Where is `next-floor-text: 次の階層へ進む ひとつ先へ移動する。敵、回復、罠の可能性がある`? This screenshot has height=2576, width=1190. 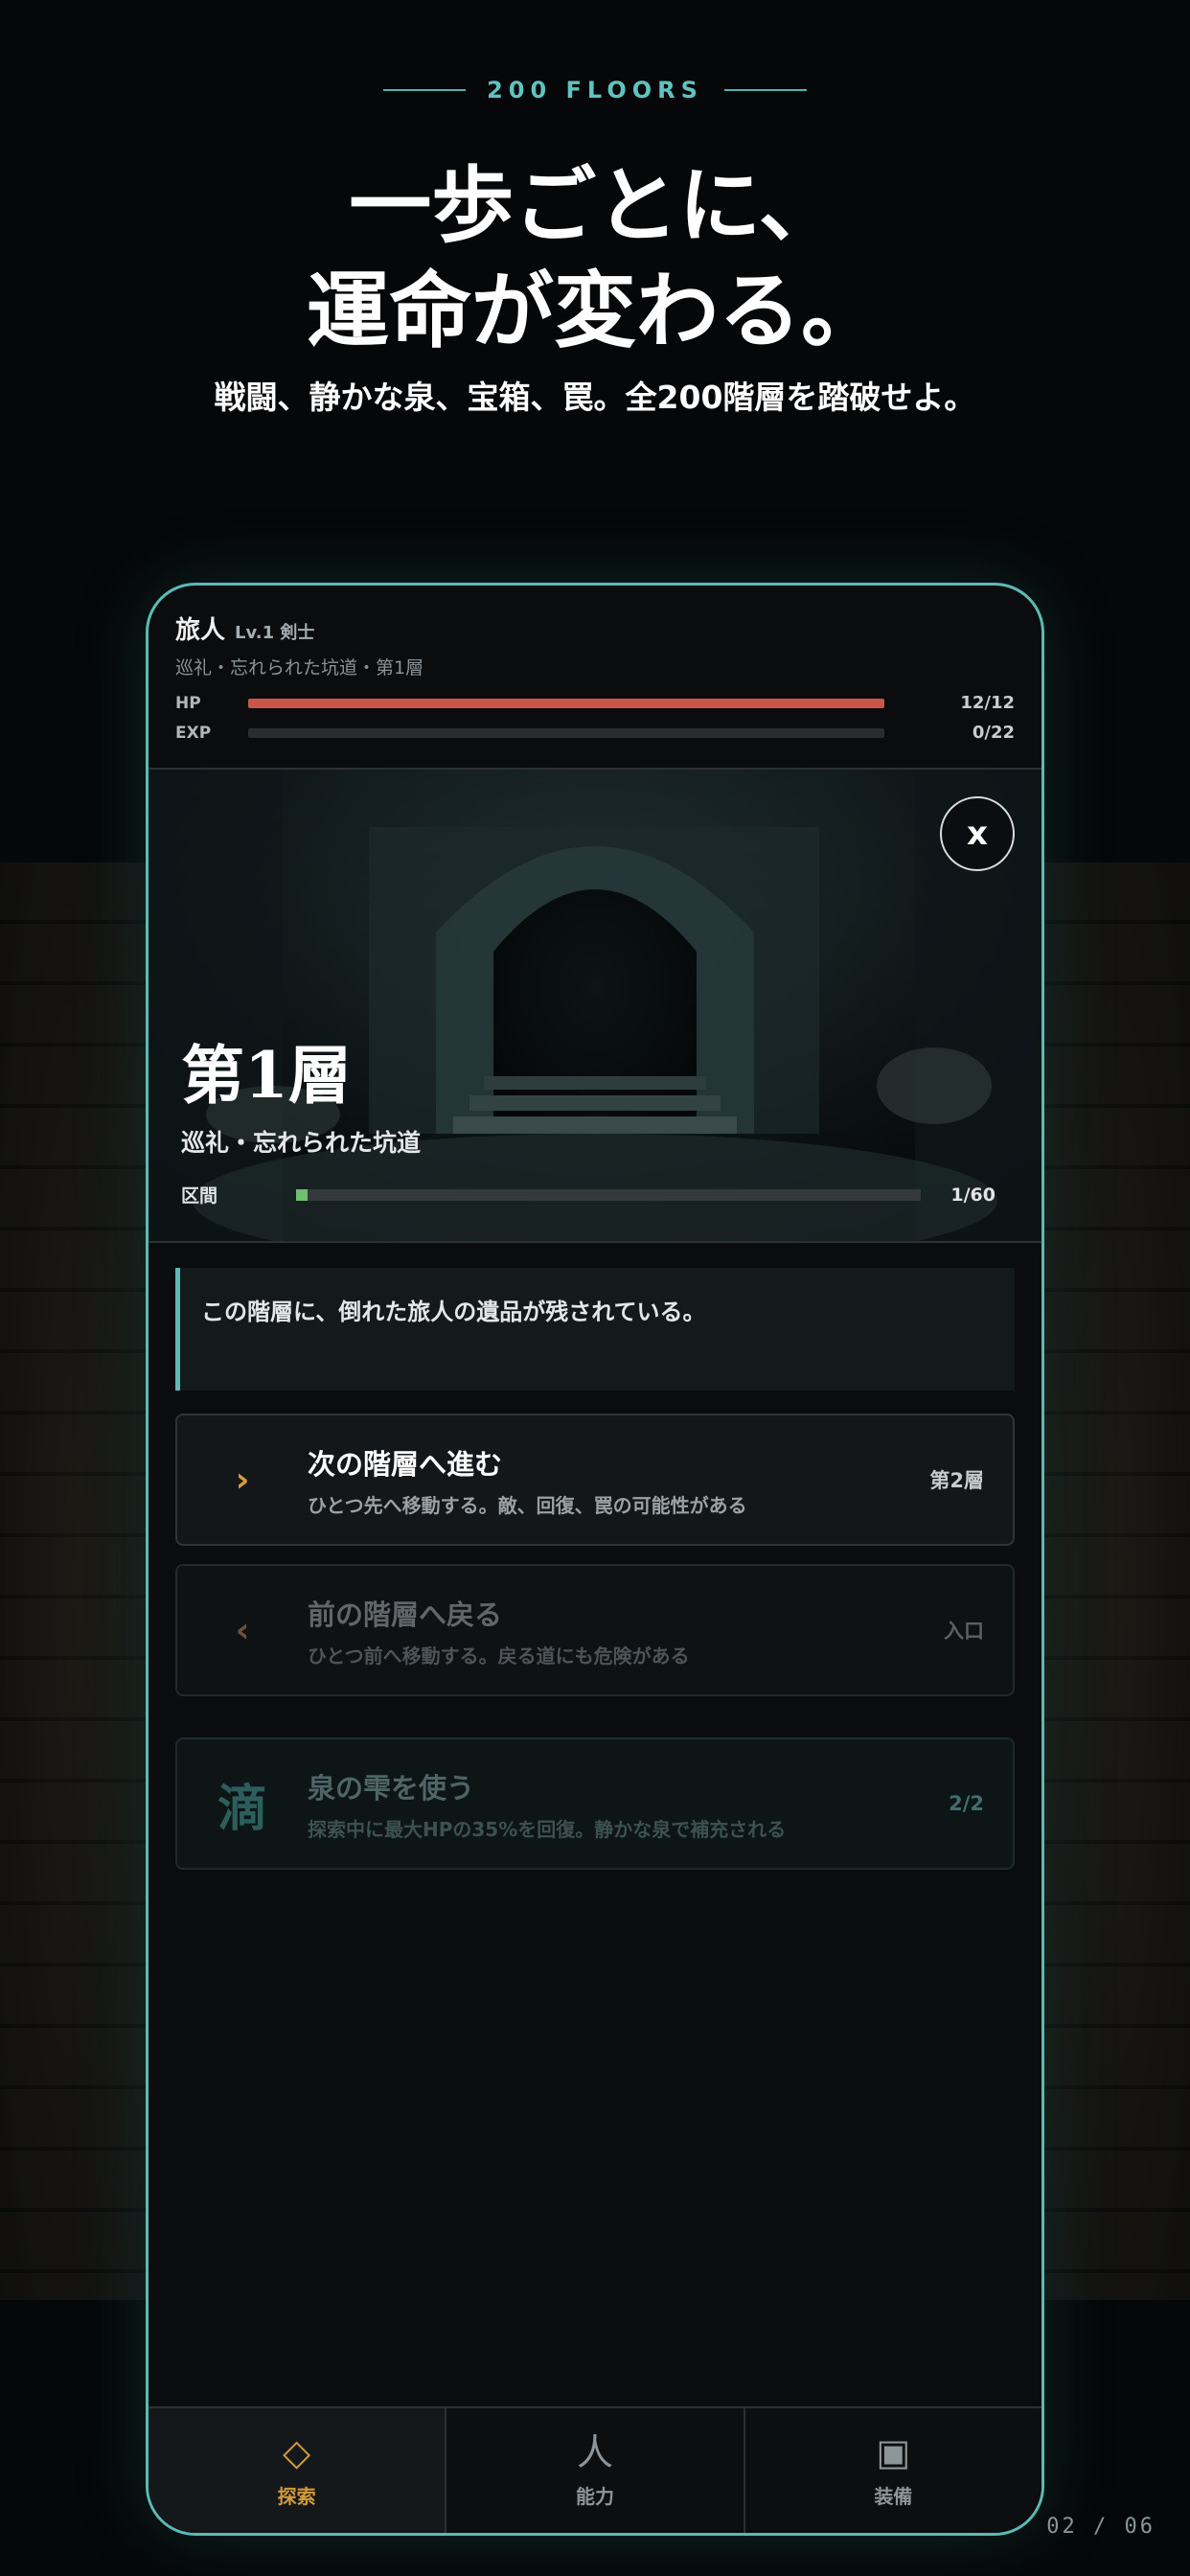 next-floor-text: 次の階層へ進む ひとつ先へ移動する。敵、回復、罠の可能性がある is located at coordinates (607, 1480).